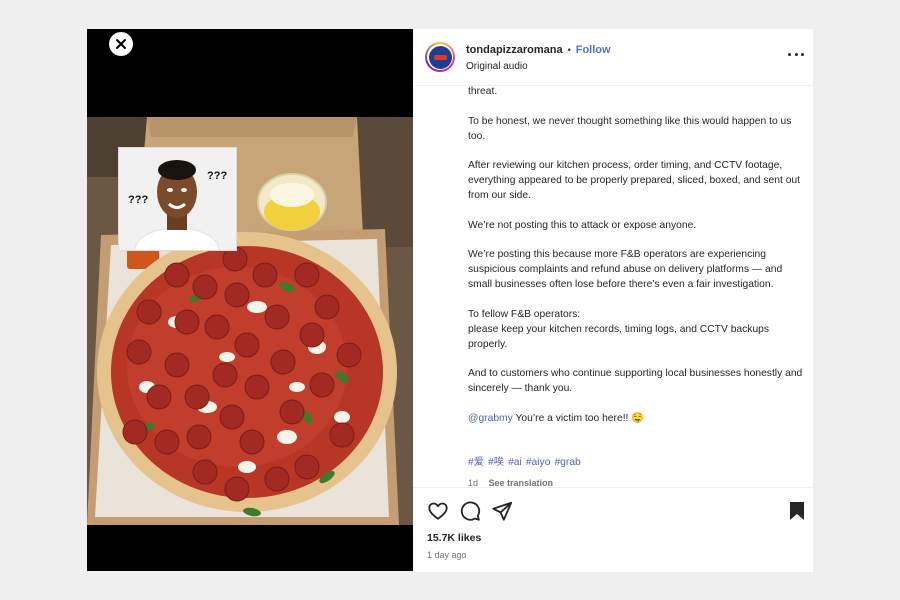 The image size is (900, 600). Describe the element at coordinates (521, 483) in the screenshot. I see `see-translation-button: See translation` at that location.